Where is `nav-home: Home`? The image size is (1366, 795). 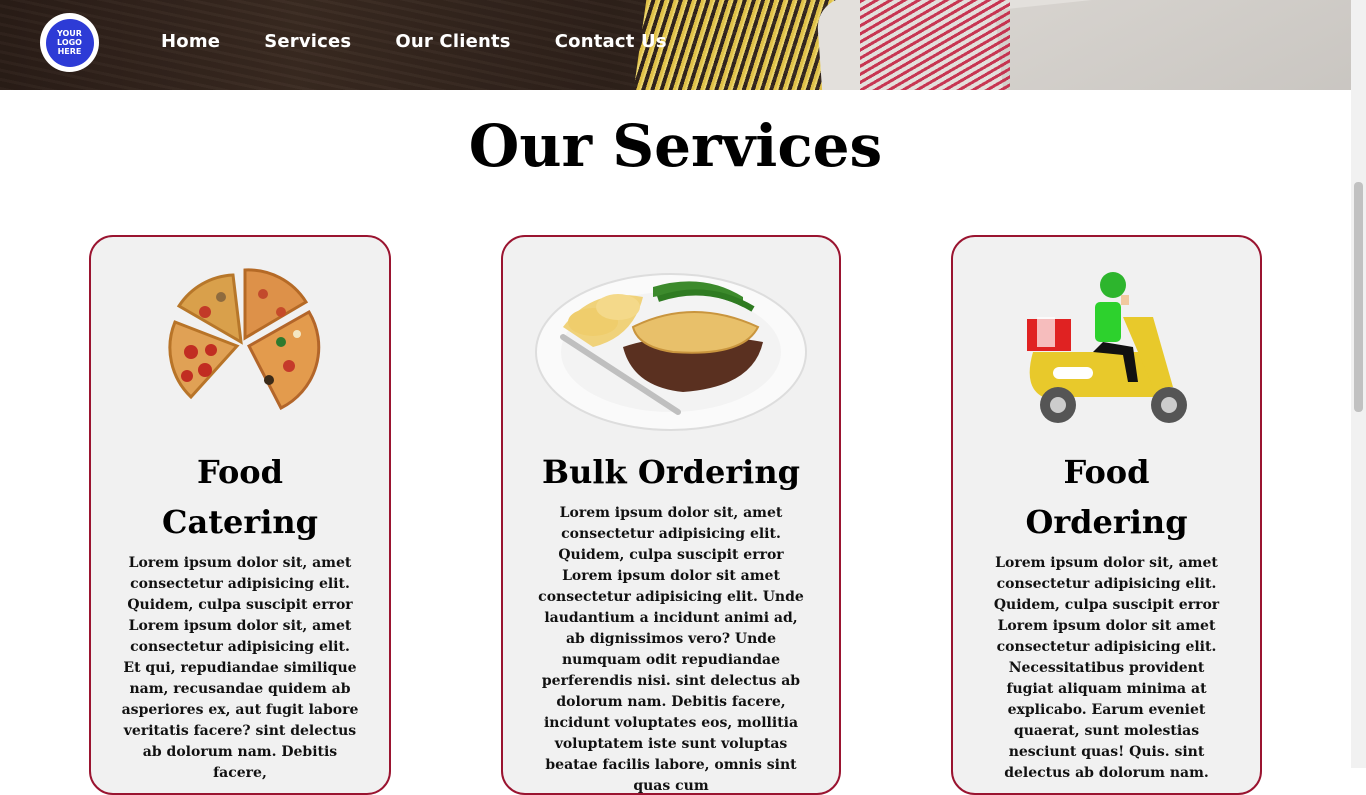 nav-home: Home is located at coordinates (190, 41).